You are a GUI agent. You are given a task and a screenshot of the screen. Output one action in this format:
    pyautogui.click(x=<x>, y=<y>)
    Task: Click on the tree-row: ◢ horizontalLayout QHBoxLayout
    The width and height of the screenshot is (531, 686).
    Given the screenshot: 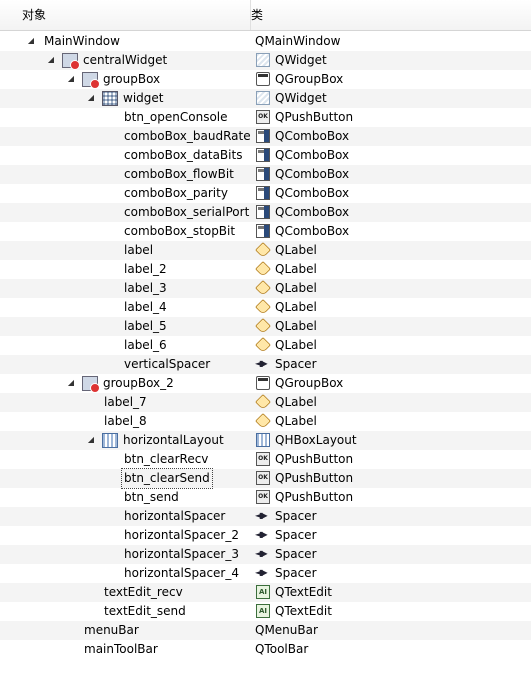 What is the action you would take?
    pyautogui.click(x=265, y=440)
    